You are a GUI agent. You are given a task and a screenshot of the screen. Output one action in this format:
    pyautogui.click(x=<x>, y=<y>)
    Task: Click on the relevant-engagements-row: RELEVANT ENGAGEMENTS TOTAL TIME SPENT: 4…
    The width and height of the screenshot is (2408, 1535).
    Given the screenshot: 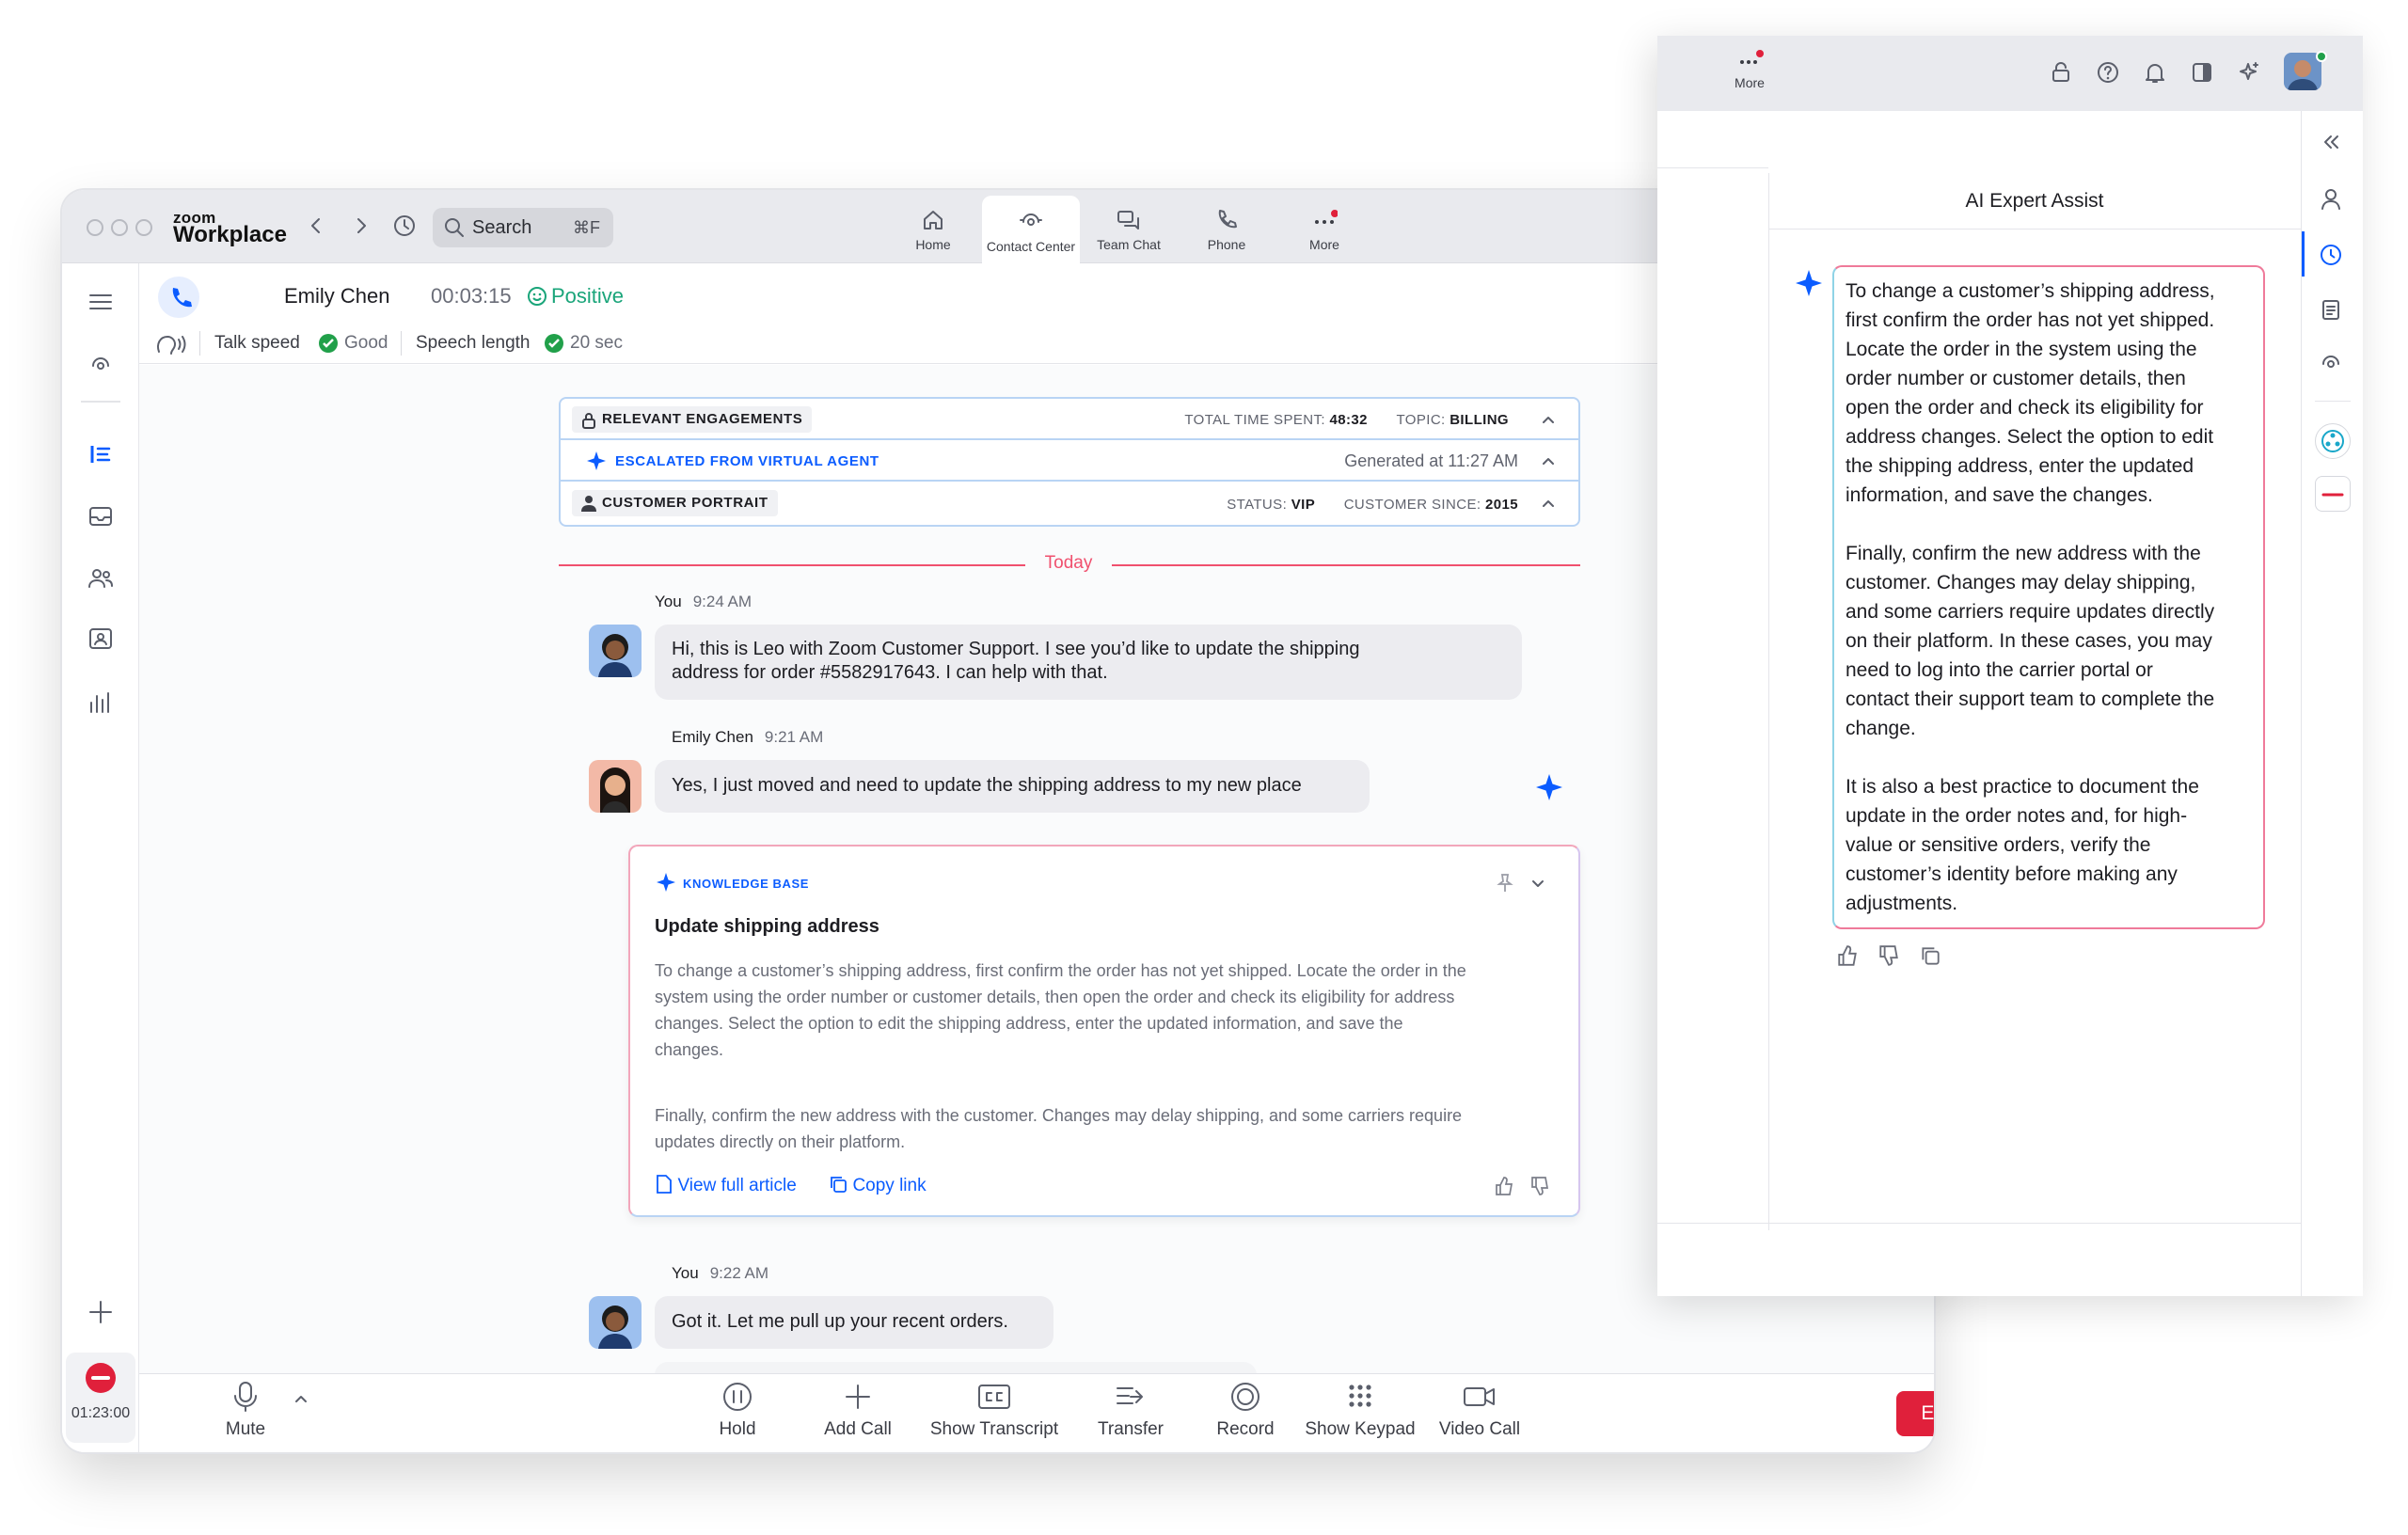 What is the action you would take?
    pyautogui.click(x=1069, y=419)
    